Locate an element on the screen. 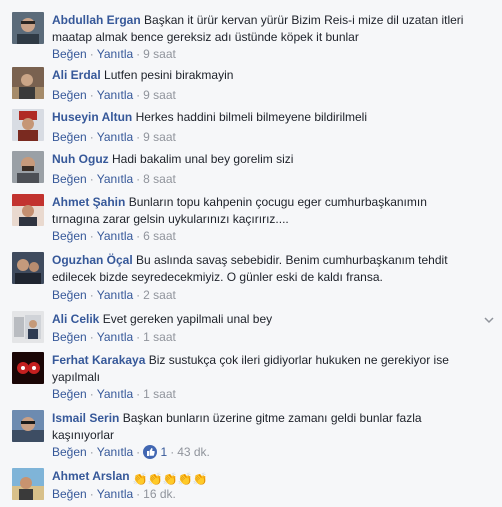 This screenshot has height=507, width=502. comment-body: Ahmet Arslan 👏👏👏👏👏 is located at coordinates (262, 478).